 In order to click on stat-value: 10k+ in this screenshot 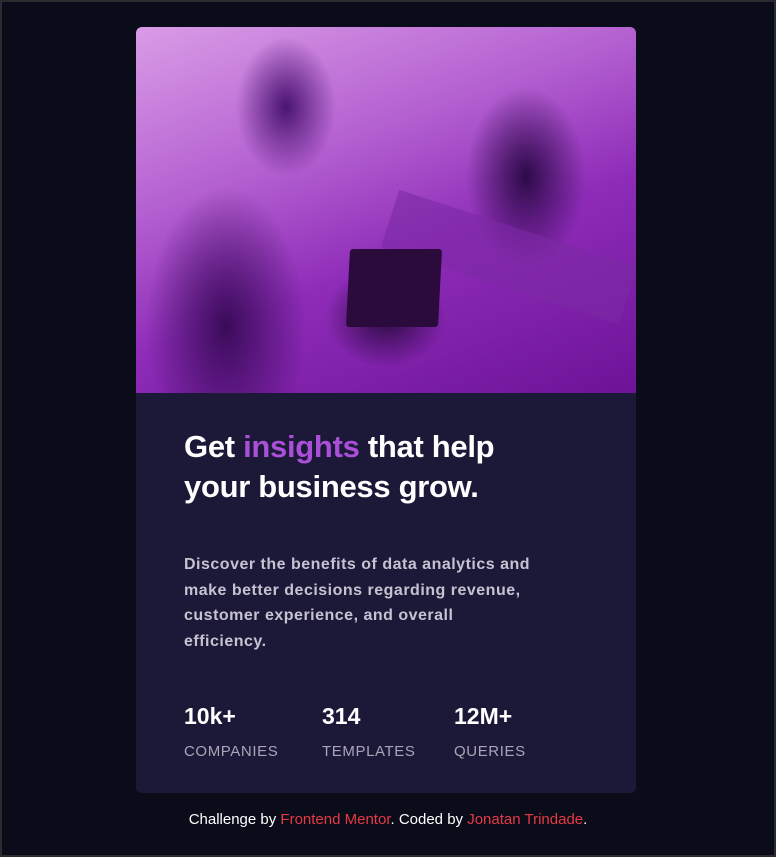, I will do `click(210, 716)`.